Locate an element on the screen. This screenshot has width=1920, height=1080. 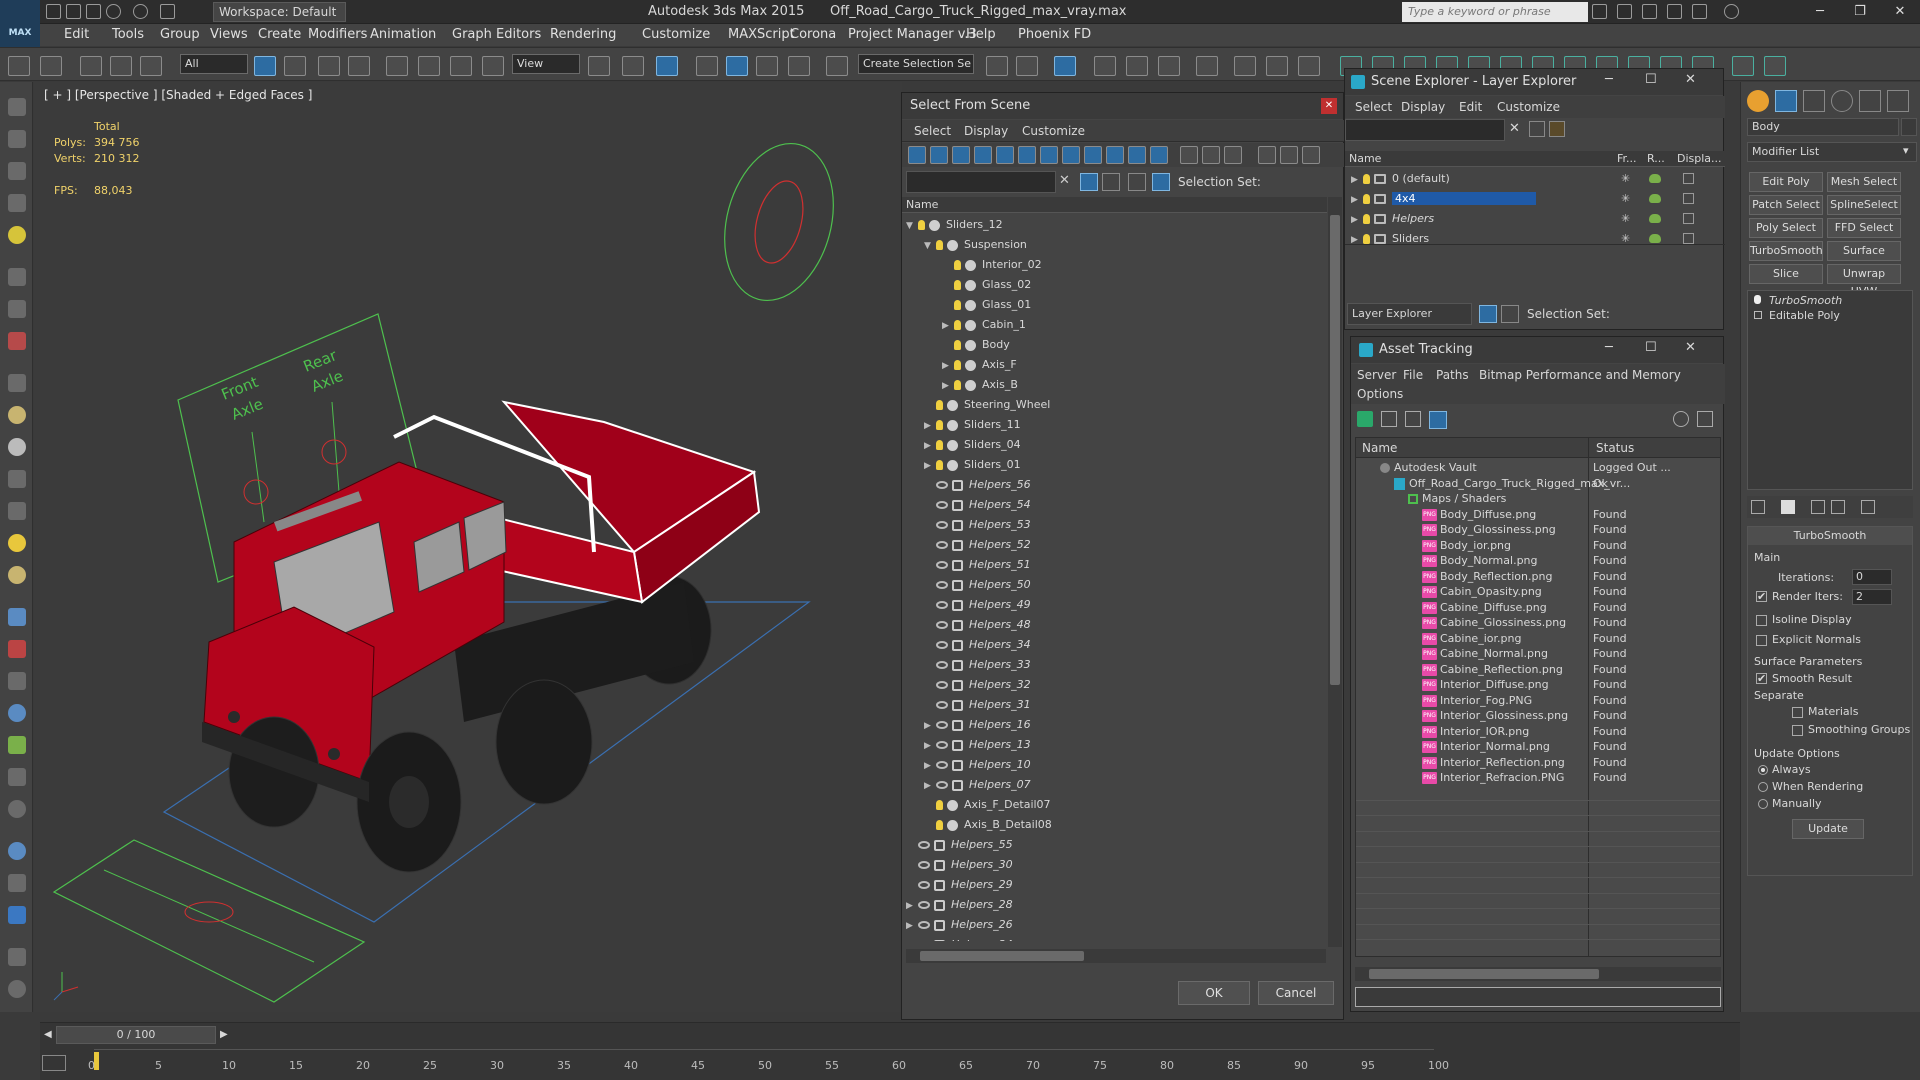
new-layer-icon is located at coordinates (1537, 129).